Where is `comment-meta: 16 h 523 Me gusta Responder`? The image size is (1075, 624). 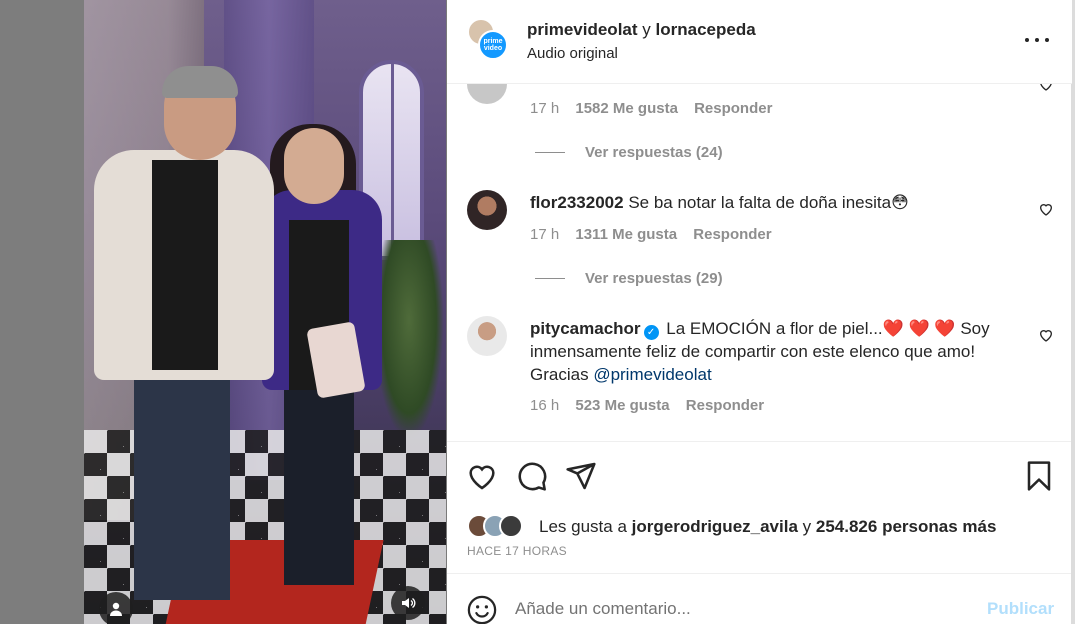 comment-meta: 16 h 523 Me gusta Responder is located at coordinates (647, 405).